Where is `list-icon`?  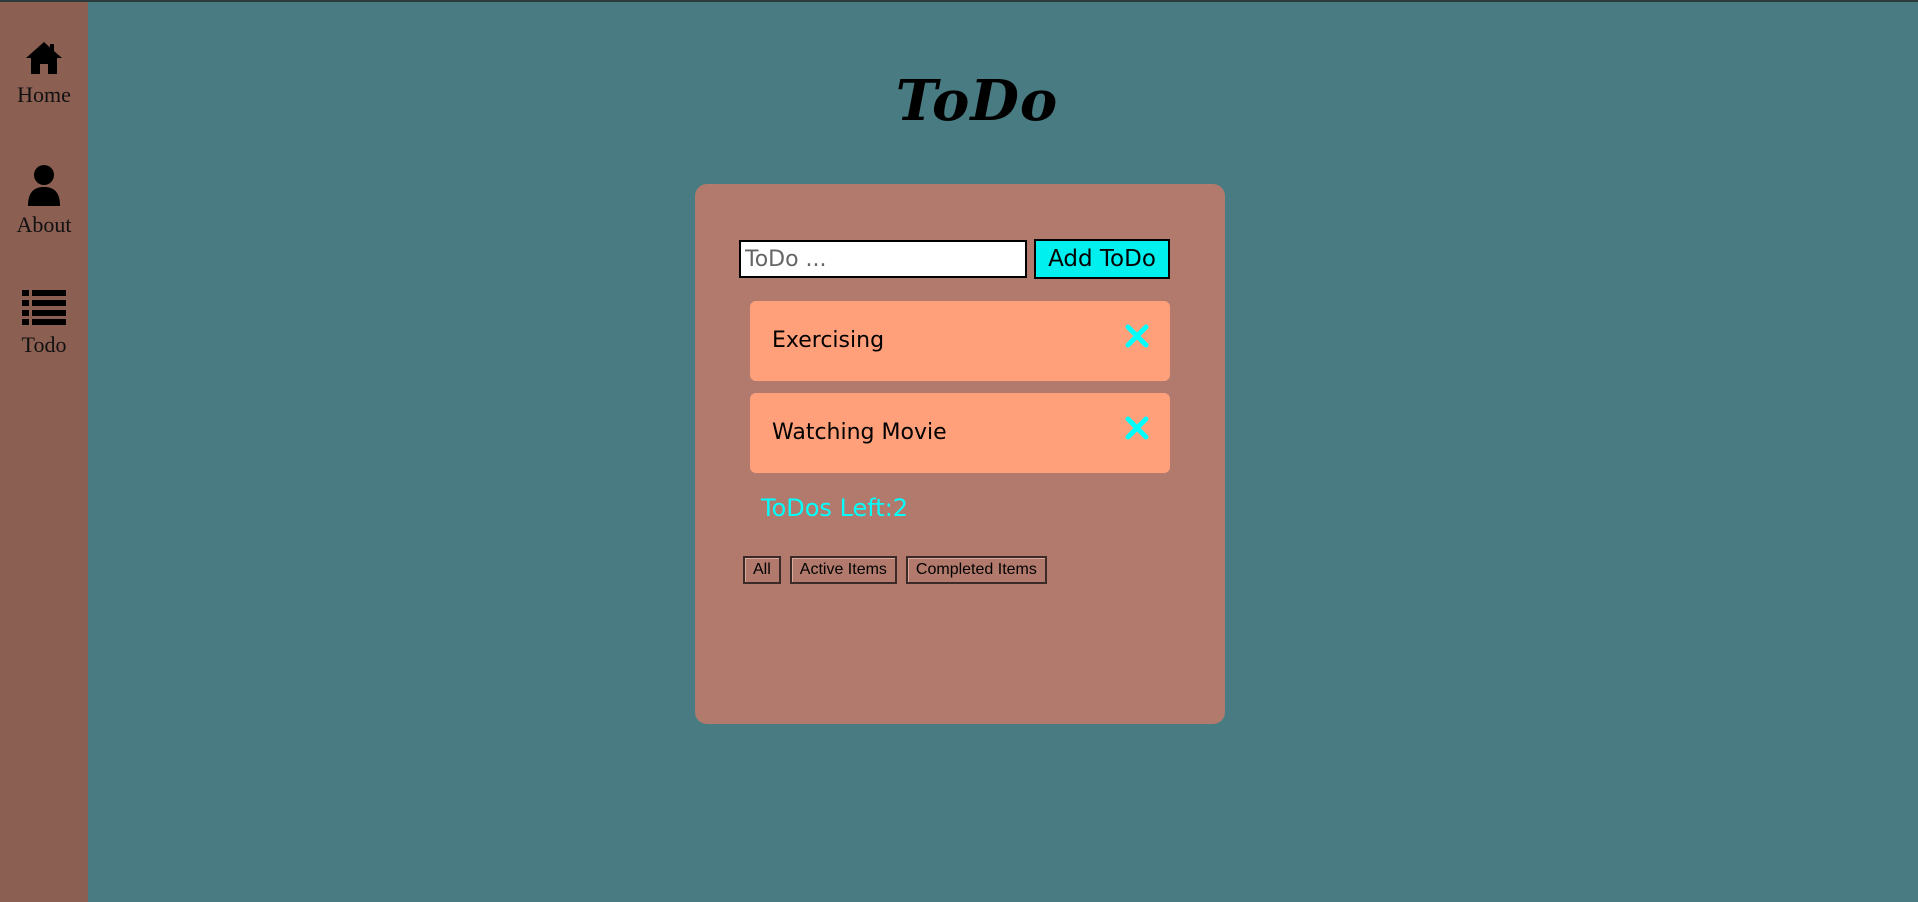 list-icon is located at coordinates (44, 307).